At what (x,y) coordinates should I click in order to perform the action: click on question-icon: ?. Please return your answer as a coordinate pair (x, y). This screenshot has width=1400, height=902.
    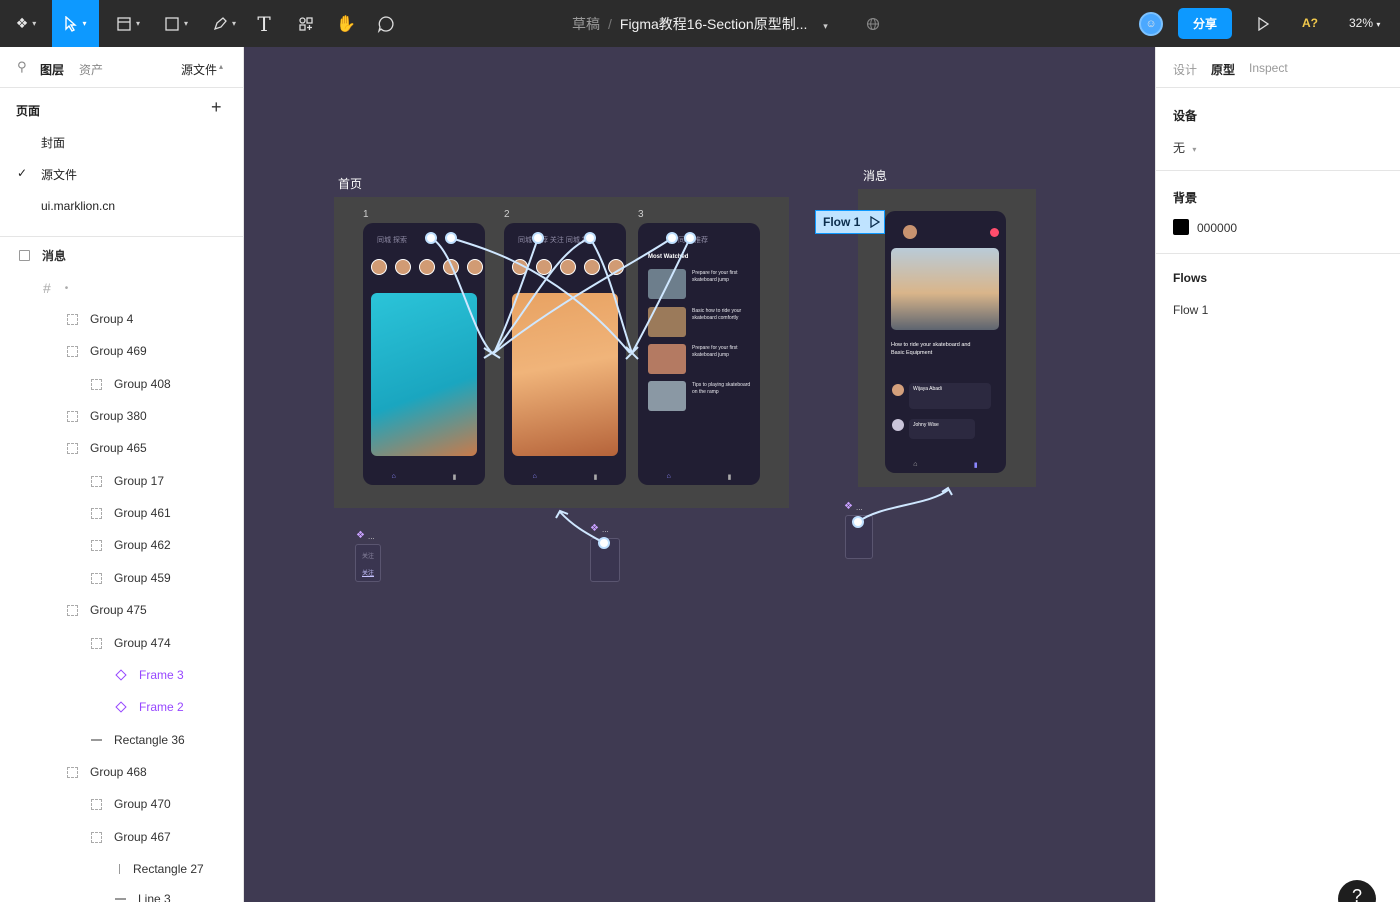
    Looking at the image, I should click on (1356, 894).